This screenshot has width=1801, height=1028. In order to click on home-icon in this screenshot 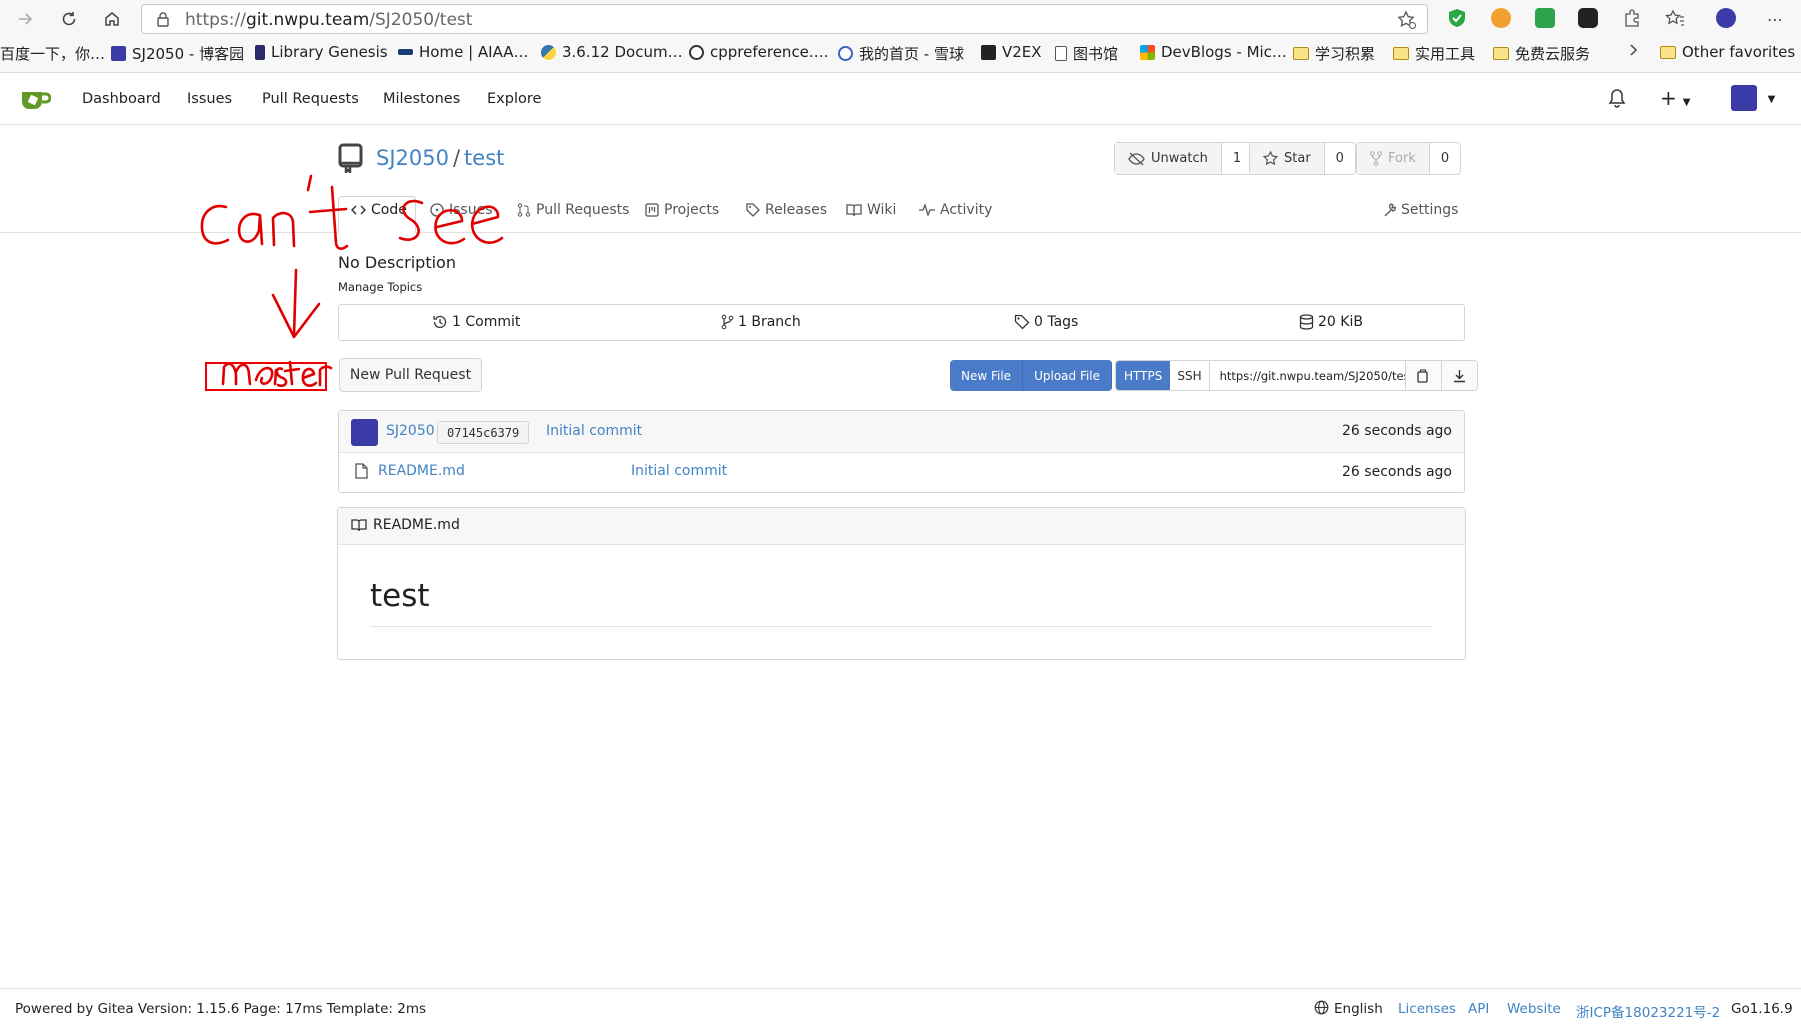, I will do `click(112, 19)`.